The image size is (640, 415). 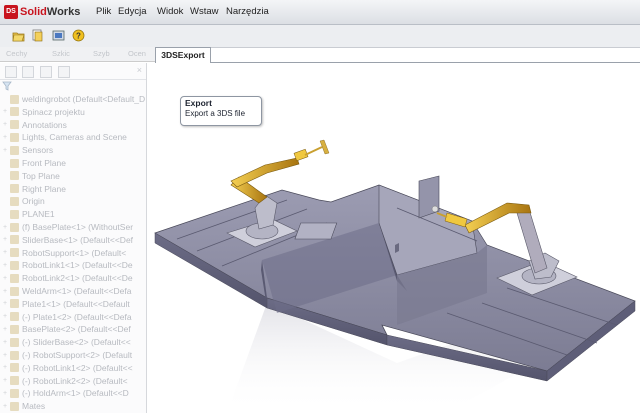 What do you see at coordinates (204, 11) in the screenshot?
I see `menu-wstaw: Wstaw` at bounding box center [204, 11].